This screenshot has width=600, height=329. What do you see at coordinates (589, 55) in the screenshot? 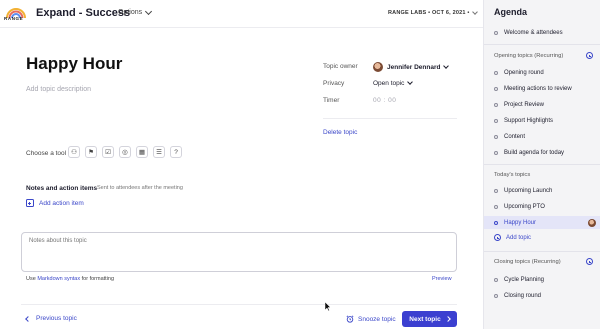
I see `add-opening-topic-icon` at bounding box center [589, 55].